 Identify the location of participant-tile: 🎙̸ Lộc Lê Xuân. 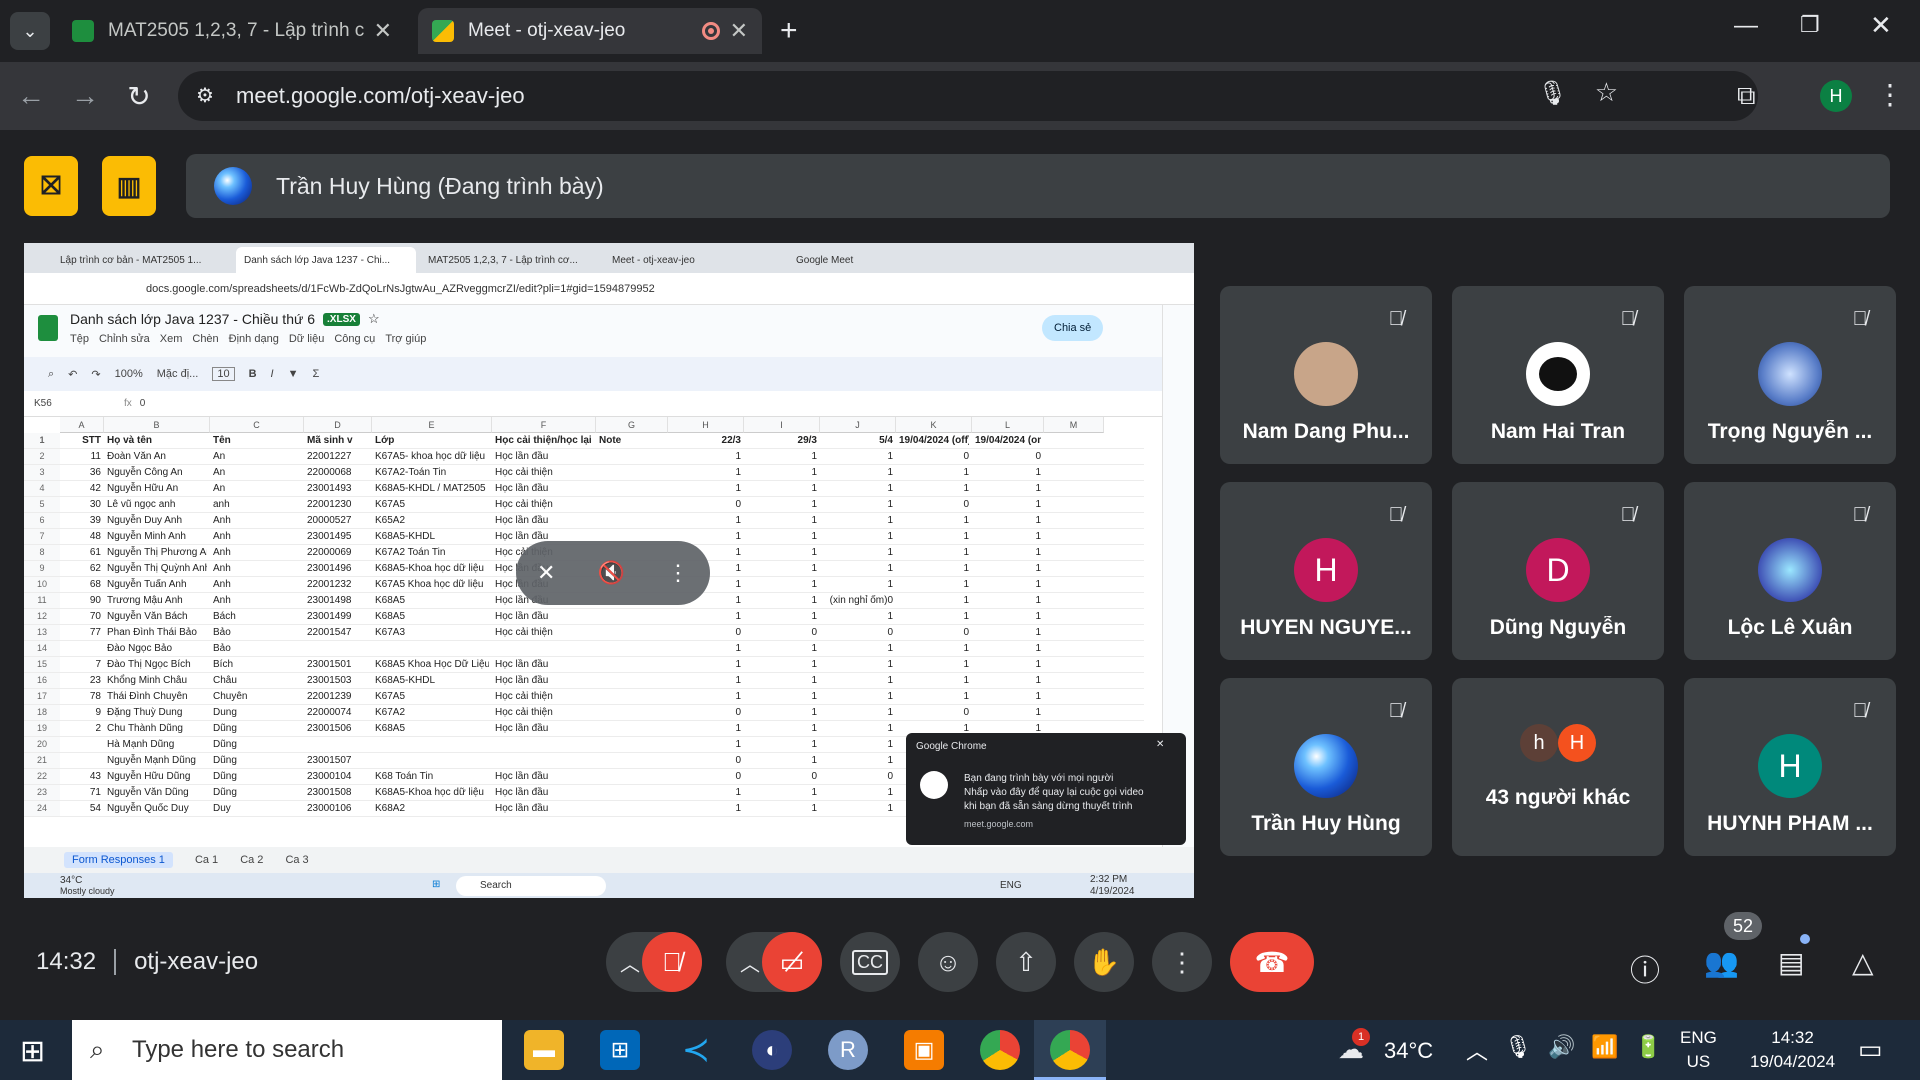
(1790, 571).